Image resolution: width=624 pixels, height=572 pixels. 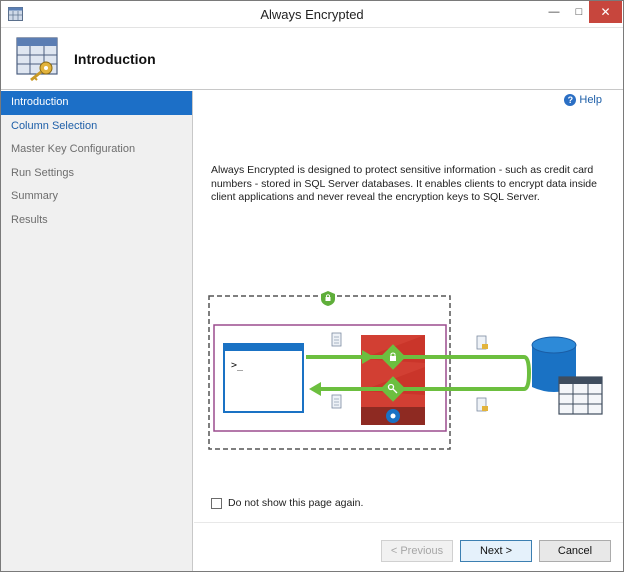 I want to click on sidebar-item-results: Results, so click(x=29, y=219).